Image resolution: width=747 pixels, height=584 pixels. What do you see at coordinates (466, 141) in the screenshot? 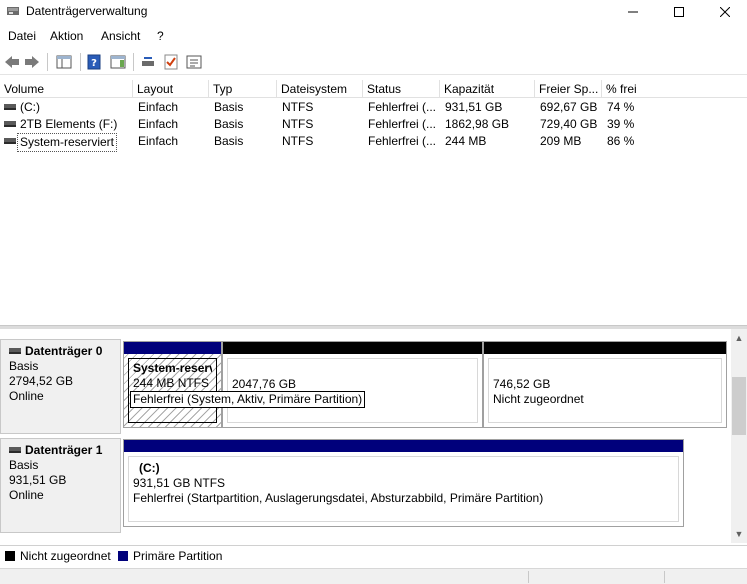
I see `cell-kapazitaet: 244 MB` at bounding box center [466, 141].